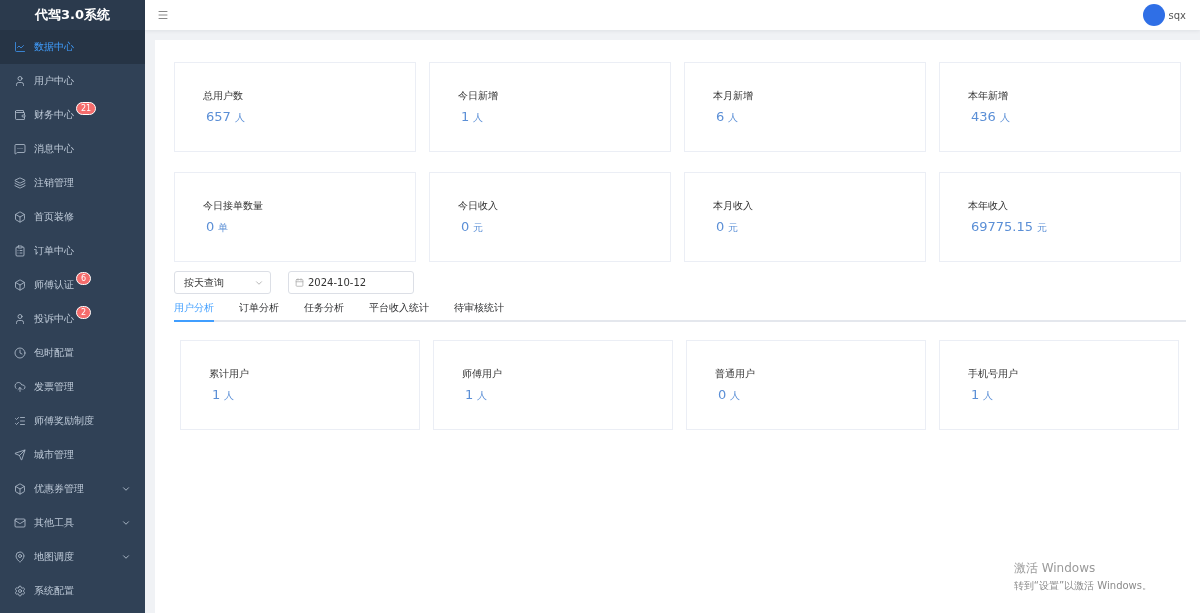 This screenshot has width=1200, height=613. What do you see at coordinates (218, 116) in the screenshot?
I see `stat-value: 657` at bounding box center [218, 116].